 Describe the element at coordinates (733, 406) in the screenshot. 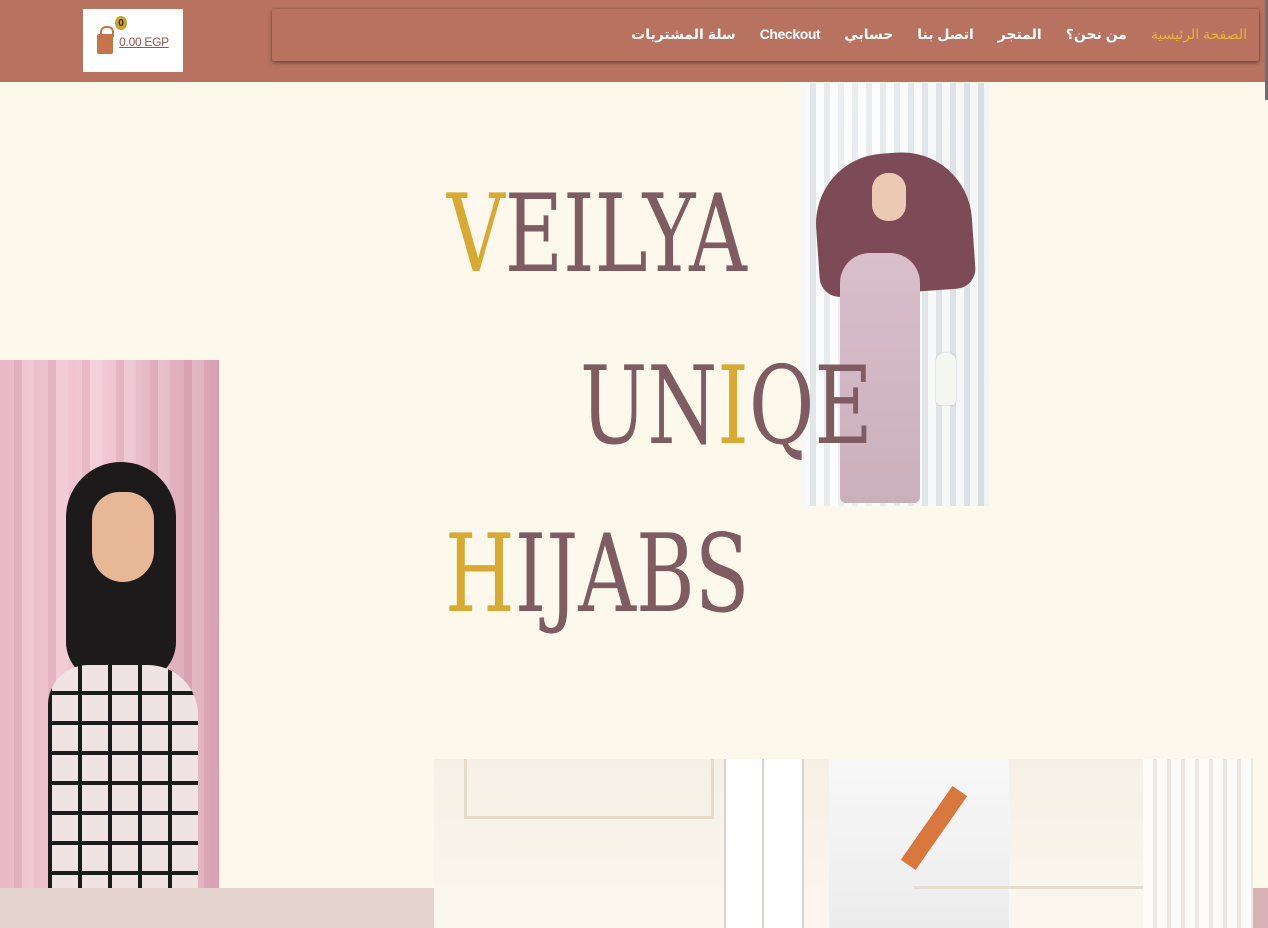

I see `hero-accent-letter: I` at that location.